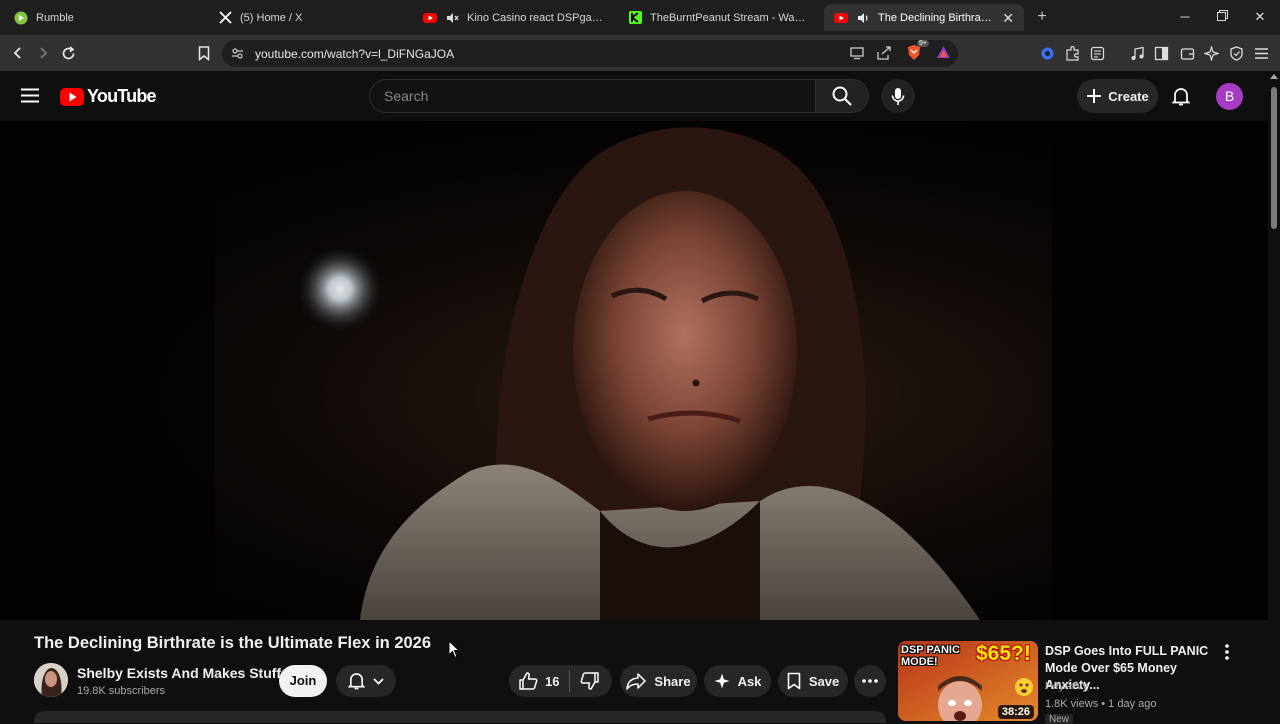 The width and height of the screenshot is (1280, 724). I want to click on like-count: 16, so click(552, 681).